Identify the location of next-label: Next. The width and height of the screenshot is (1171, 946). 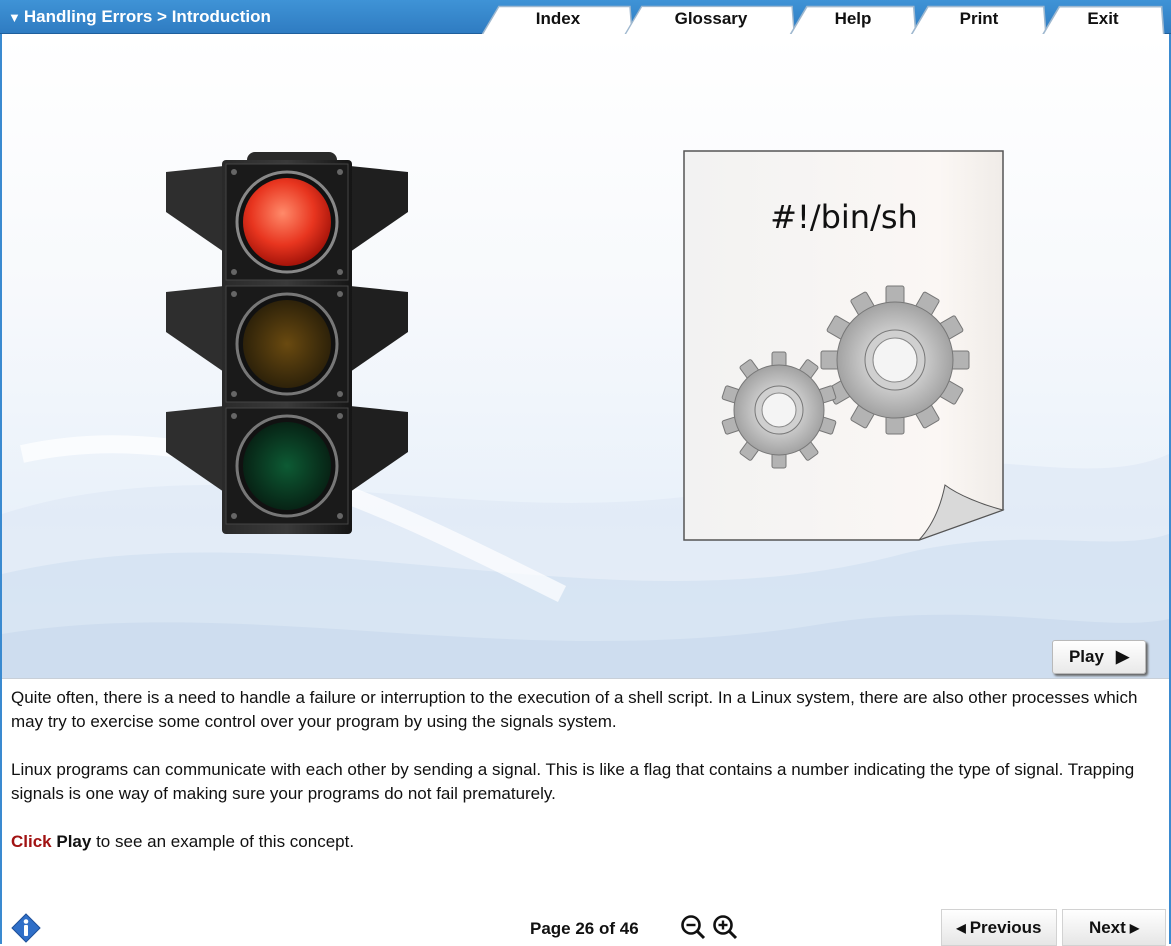
(1107, 927).